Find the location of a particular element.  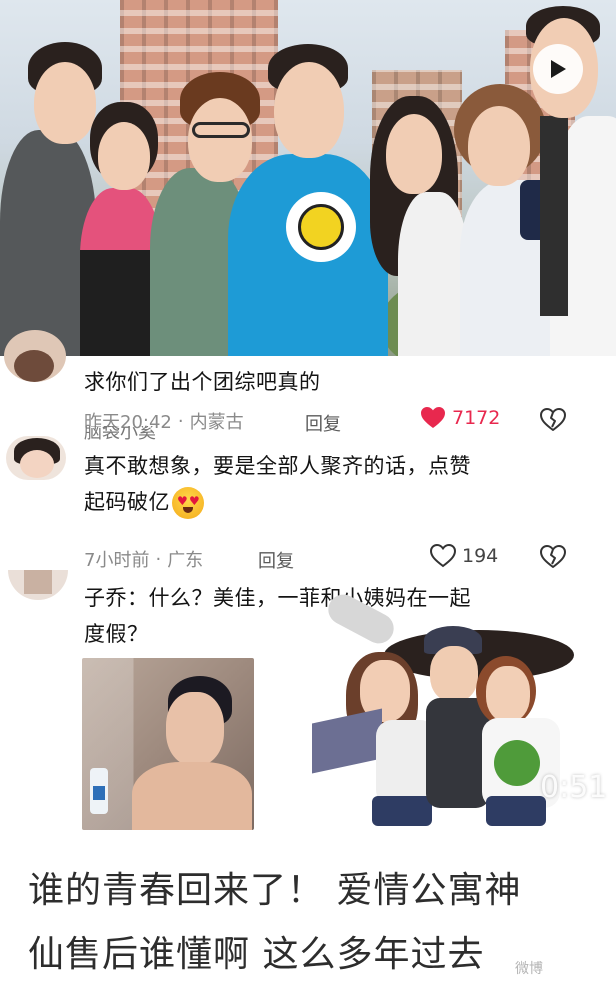

comment-text: 求你们了出个团综吧真的 is located at coordinates (202, 382).